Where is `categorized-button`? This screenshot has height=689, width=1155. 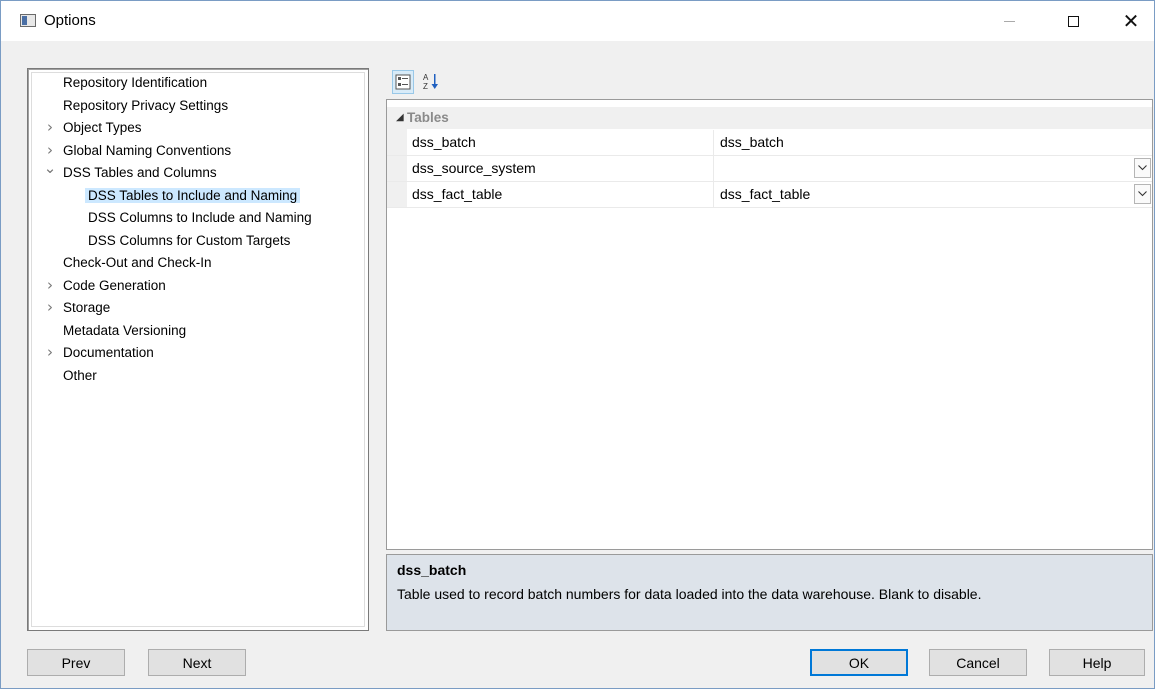
categorized-button is located at coordinates (403, 82).